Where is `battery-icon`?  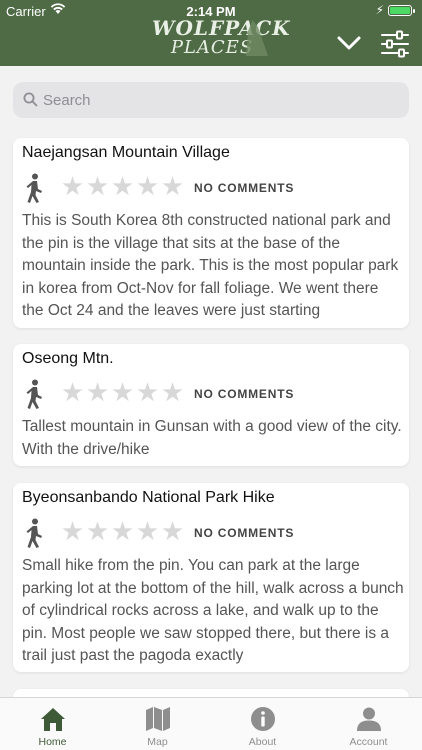
battery-icon is located at coordinates (401, 10).